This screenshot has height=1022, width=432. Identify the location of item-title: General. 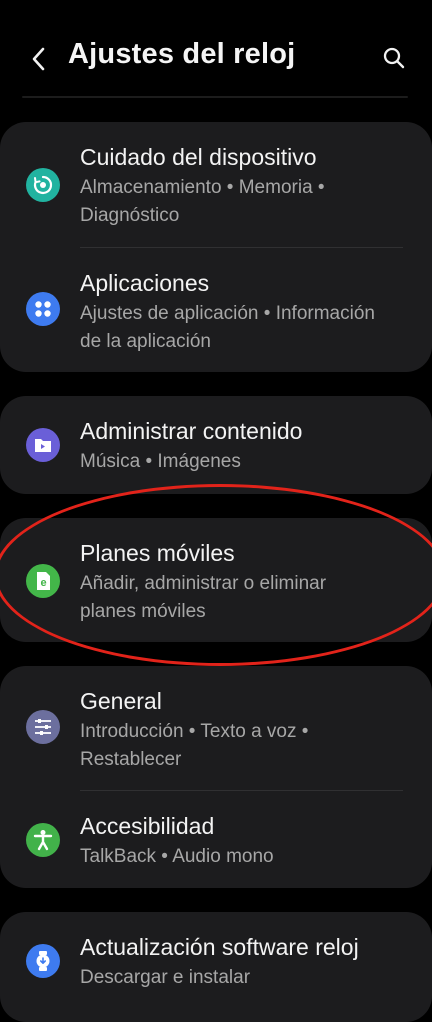
(121, 701).